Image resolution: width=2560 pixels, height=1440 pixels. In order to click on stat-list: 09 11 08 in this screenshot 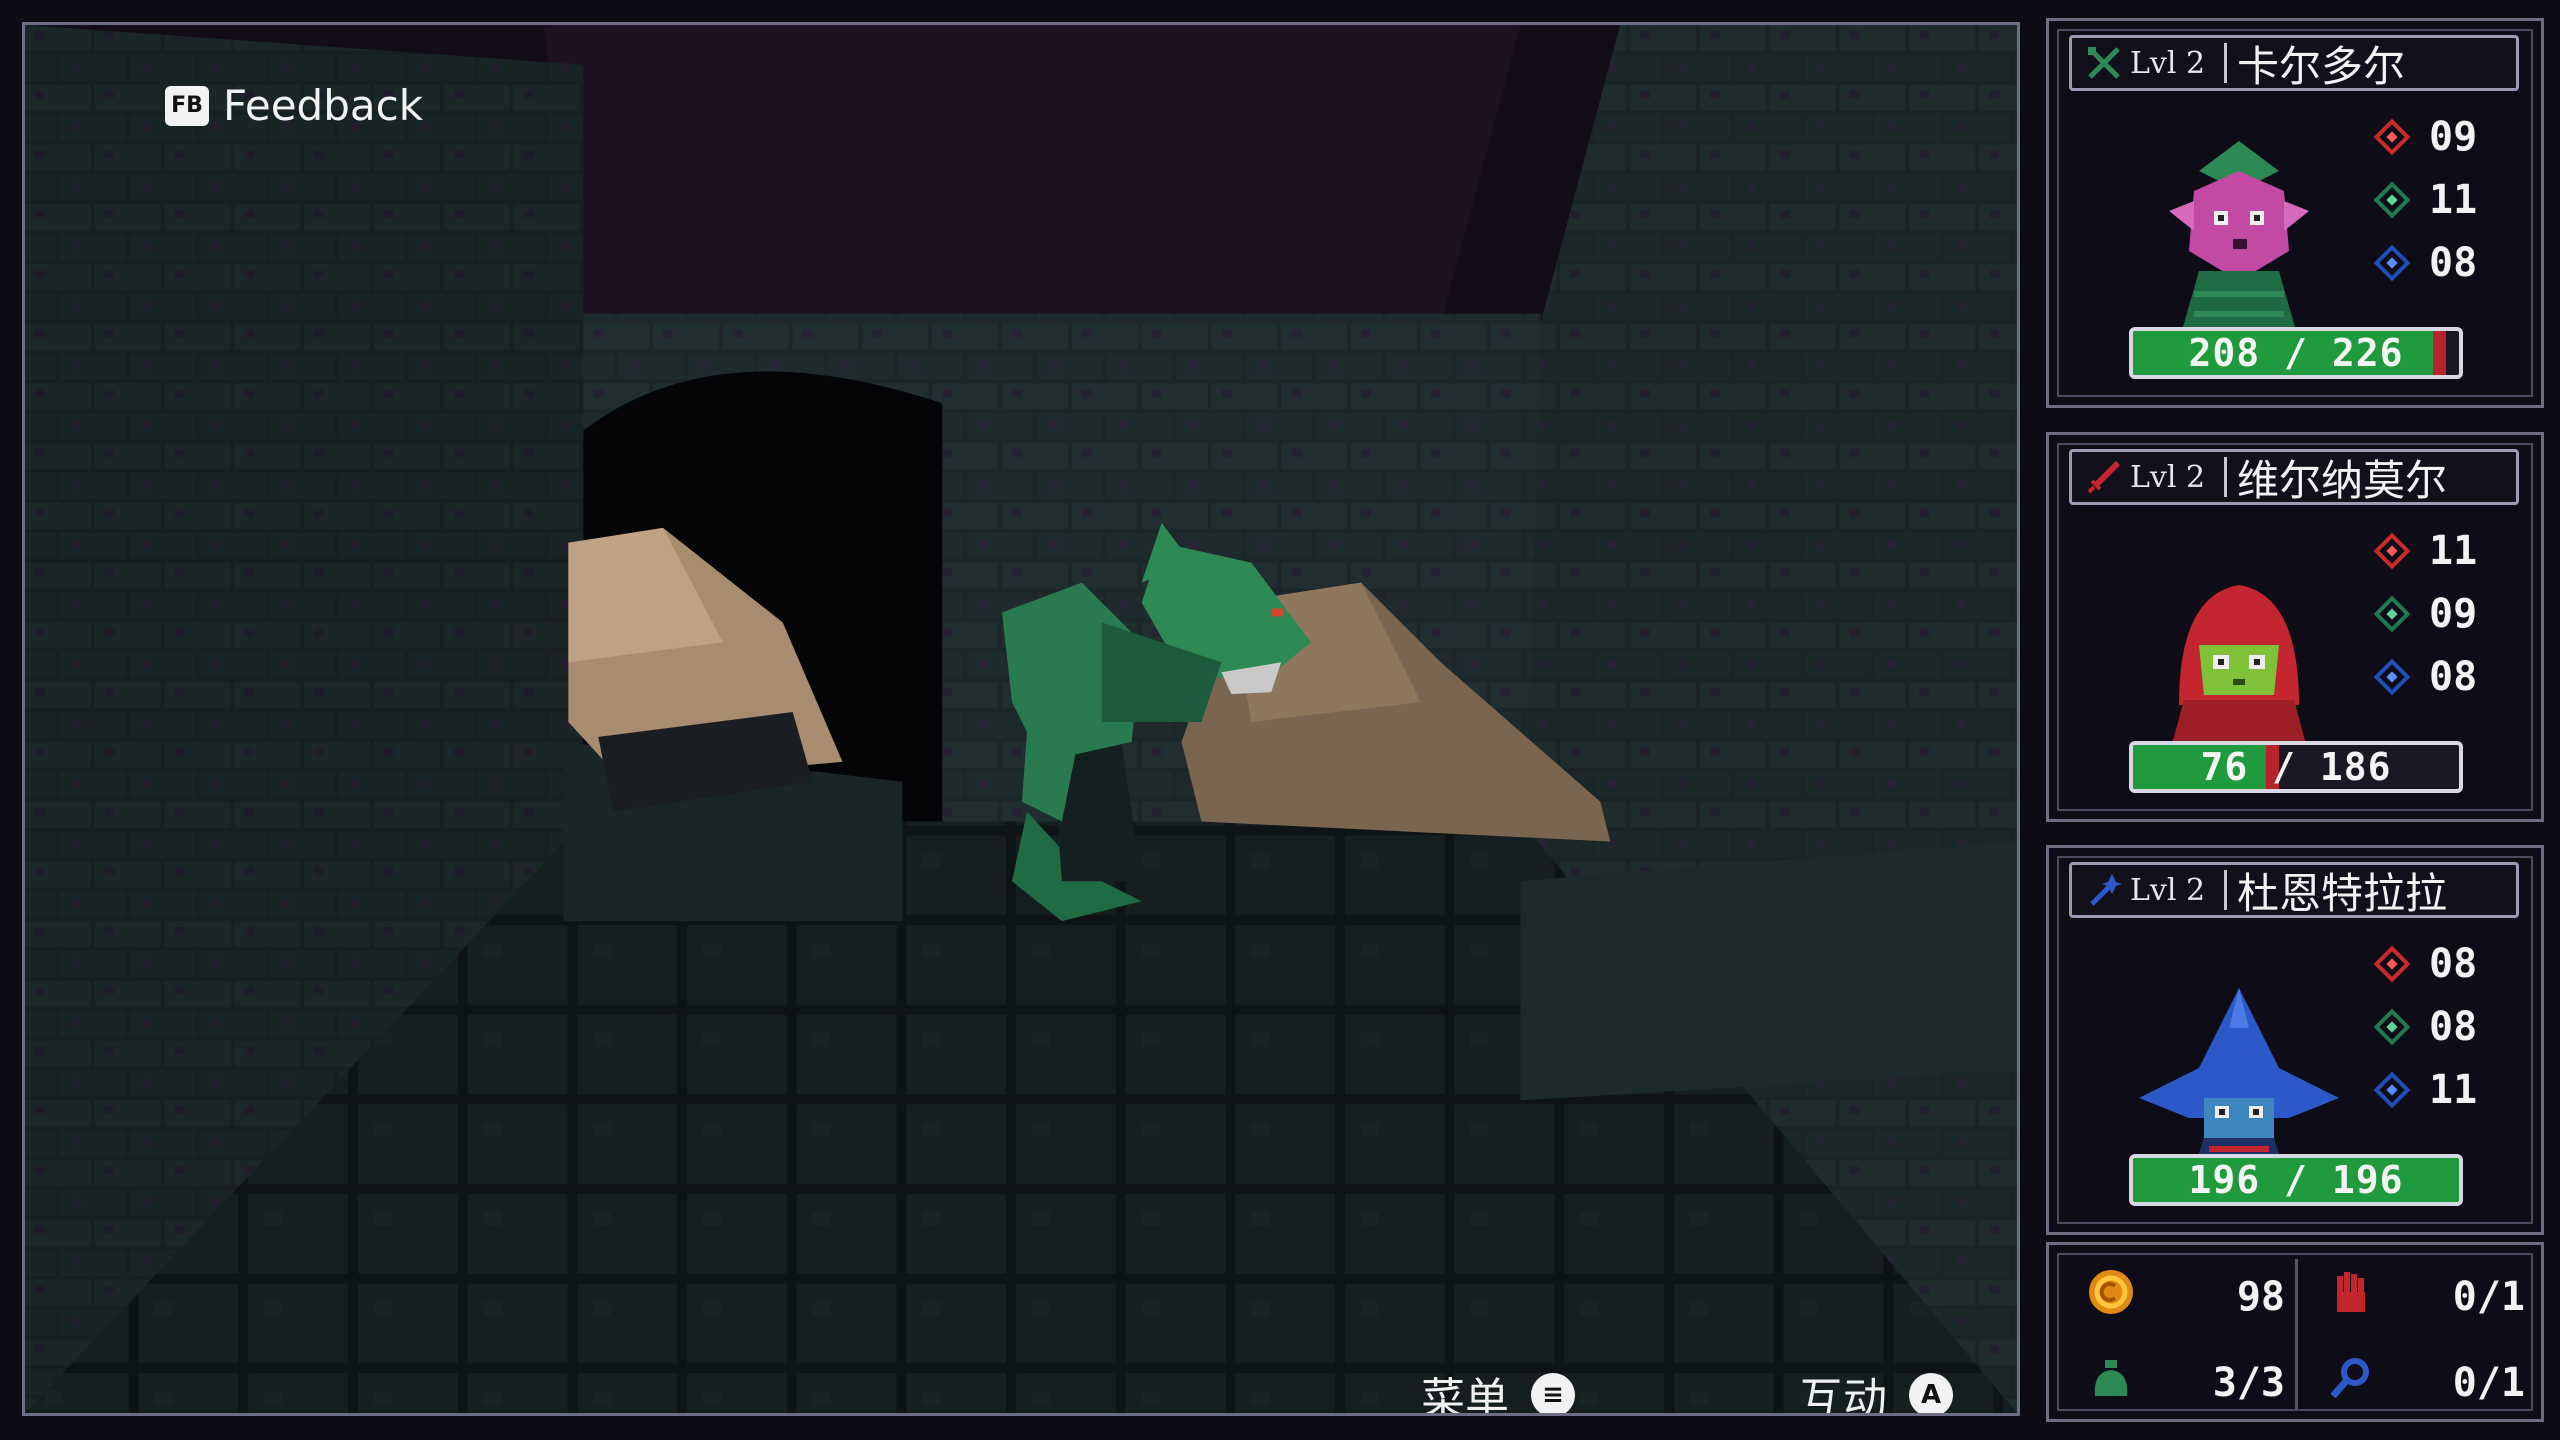, I will do `click(2425, 199)`.